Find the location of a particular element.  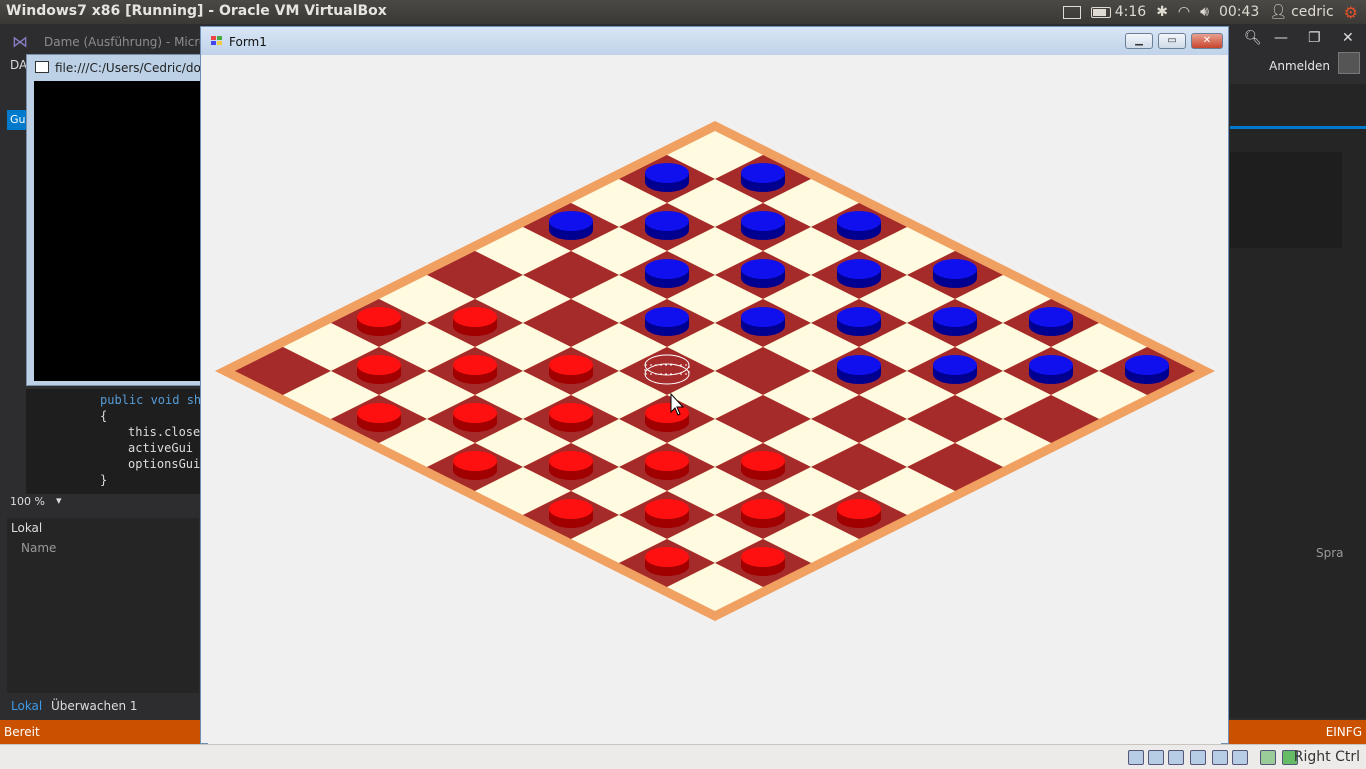

user-name: cedric is located at coordinates (1312, 12).